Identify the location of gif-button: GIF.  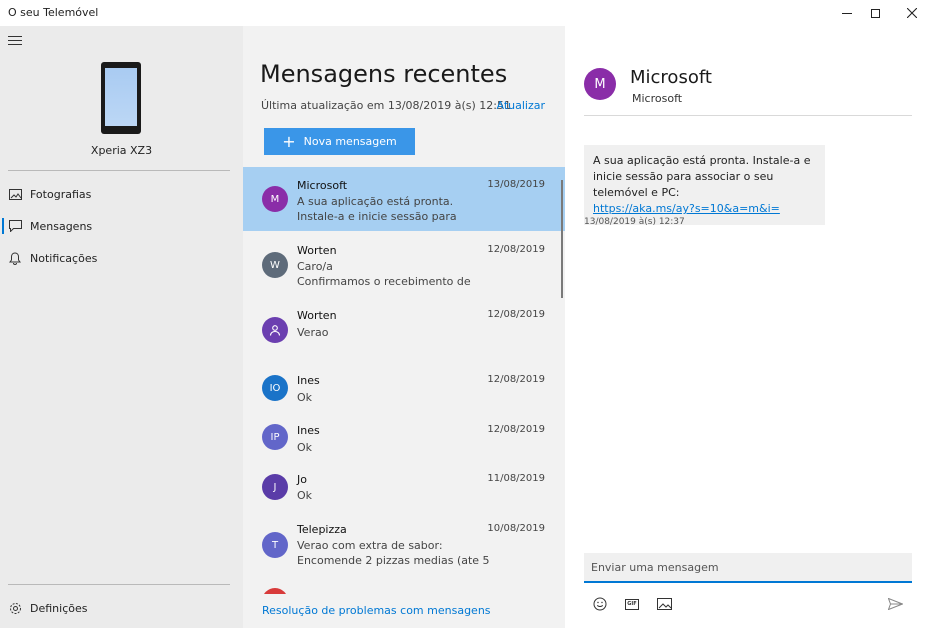
(632, 604).